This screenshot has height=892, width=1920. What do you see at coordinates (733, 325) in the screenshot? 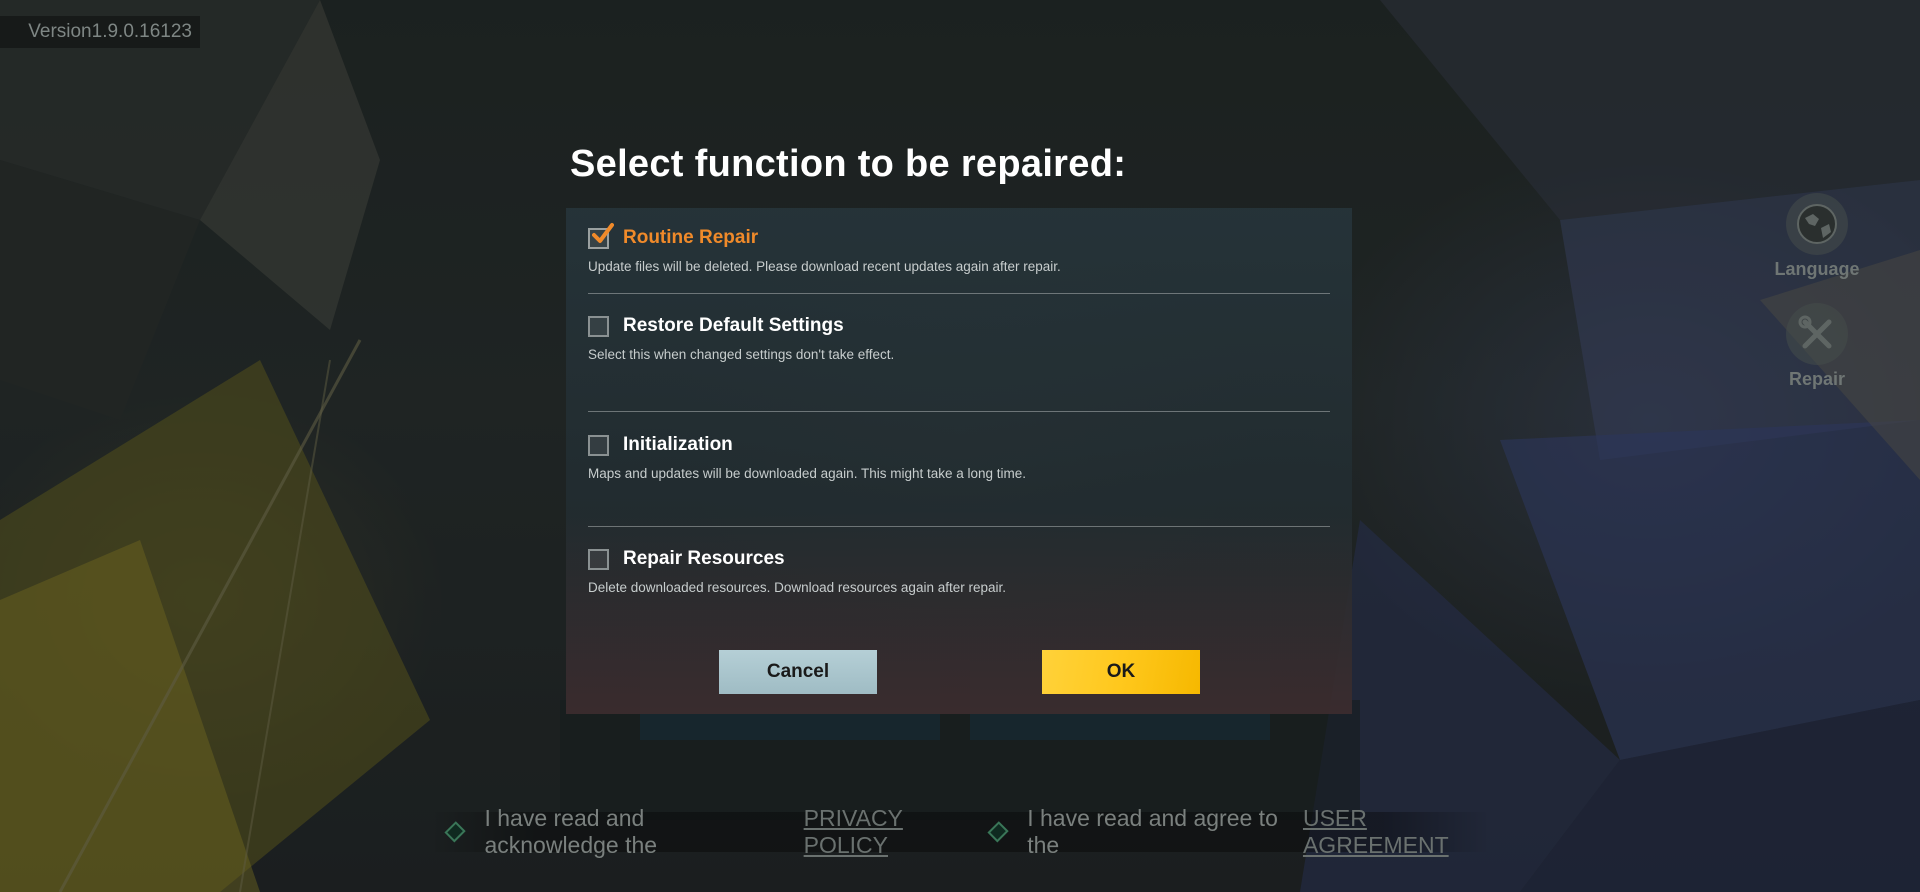
I see `restore-default-settings-label: Restore Default Settings` at bounding box center [733, 325].